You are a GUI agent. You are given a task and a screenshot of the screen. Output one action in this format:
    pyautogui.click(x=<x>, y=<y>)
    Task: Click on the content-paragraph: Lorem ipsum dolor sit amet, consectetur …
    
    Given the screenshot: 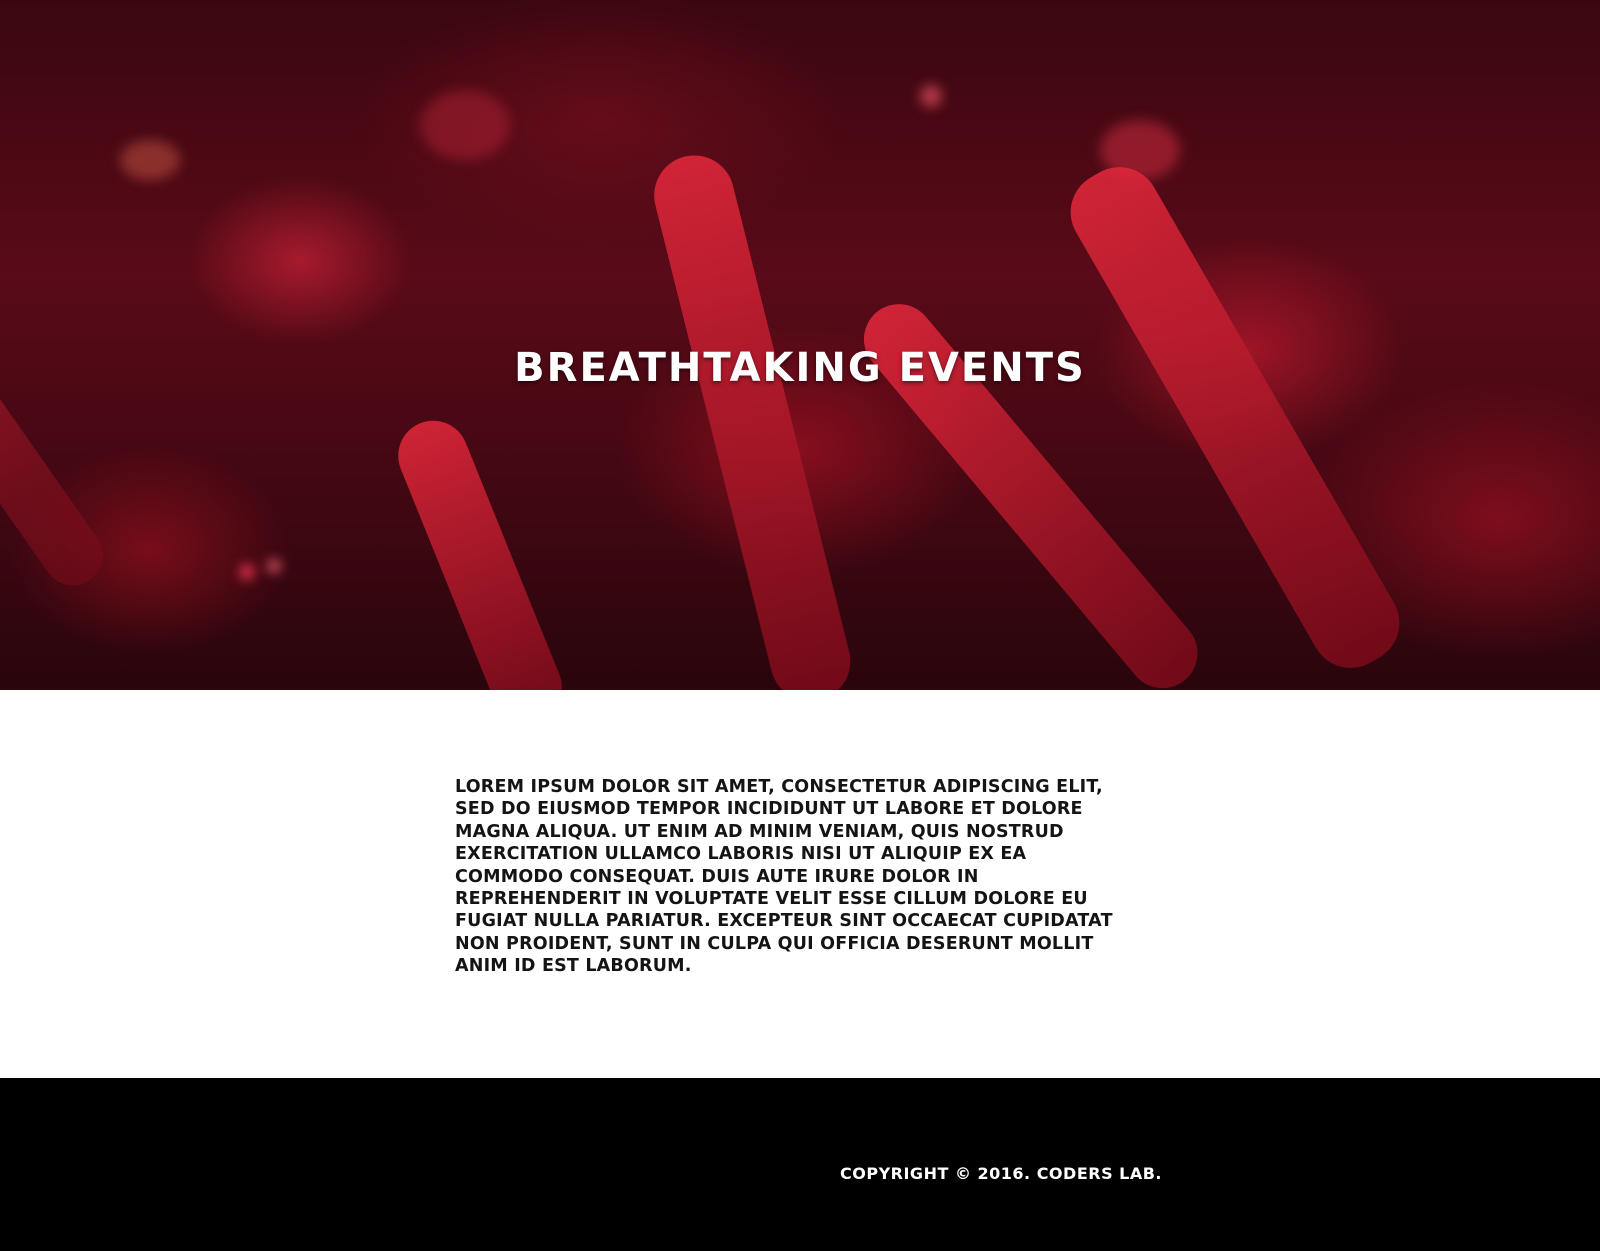 What is the action you would take?
    pyautogui.click(x=784, y=877)
    